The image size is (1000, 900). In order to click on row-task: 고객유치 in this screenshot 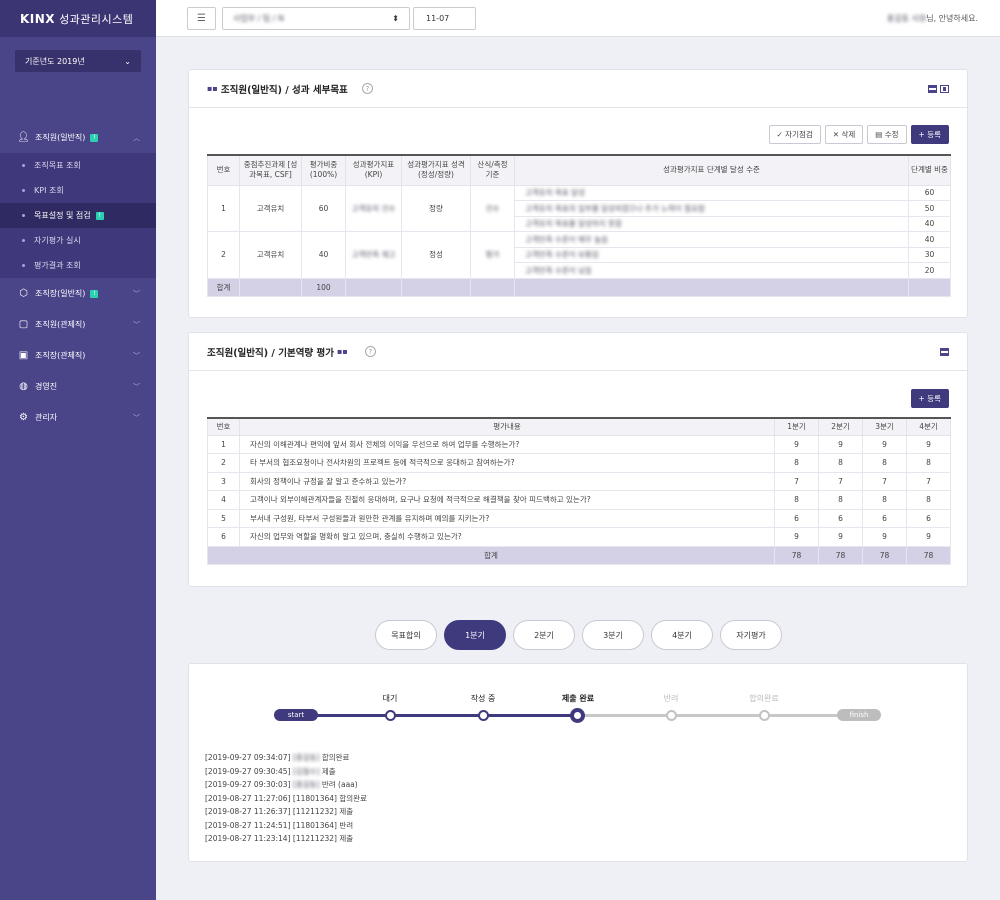, I will do `click(270, 255)`.